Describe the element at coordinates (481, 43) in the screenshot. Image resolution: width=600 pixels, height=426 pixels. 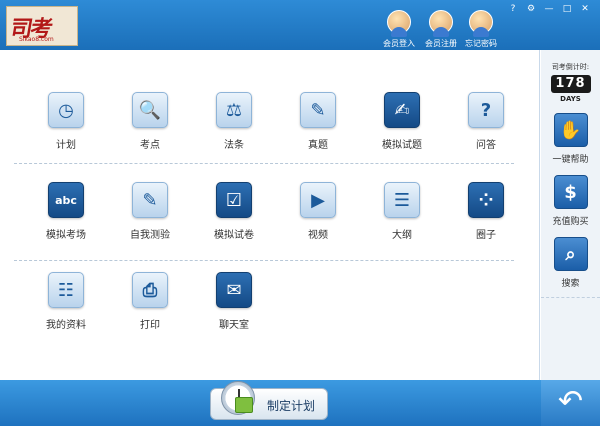
I see `forgot-password-label: 忘记密码` at that location.